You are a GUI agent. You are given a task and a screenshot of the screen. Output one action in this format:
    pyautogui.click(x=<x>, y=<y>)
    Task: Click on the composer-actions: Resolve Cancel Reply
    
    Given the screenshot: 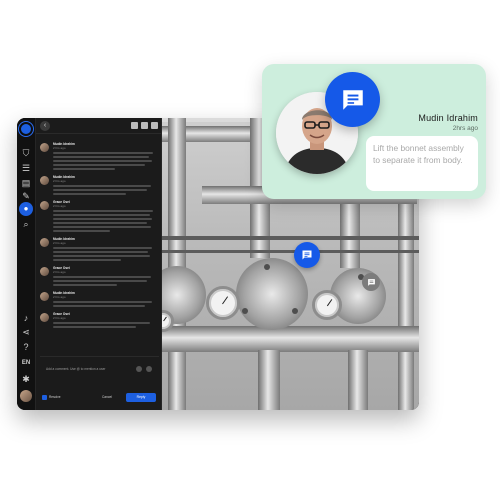 What is the action you would take?
    pyautogui.click(x=99, y=398)
    